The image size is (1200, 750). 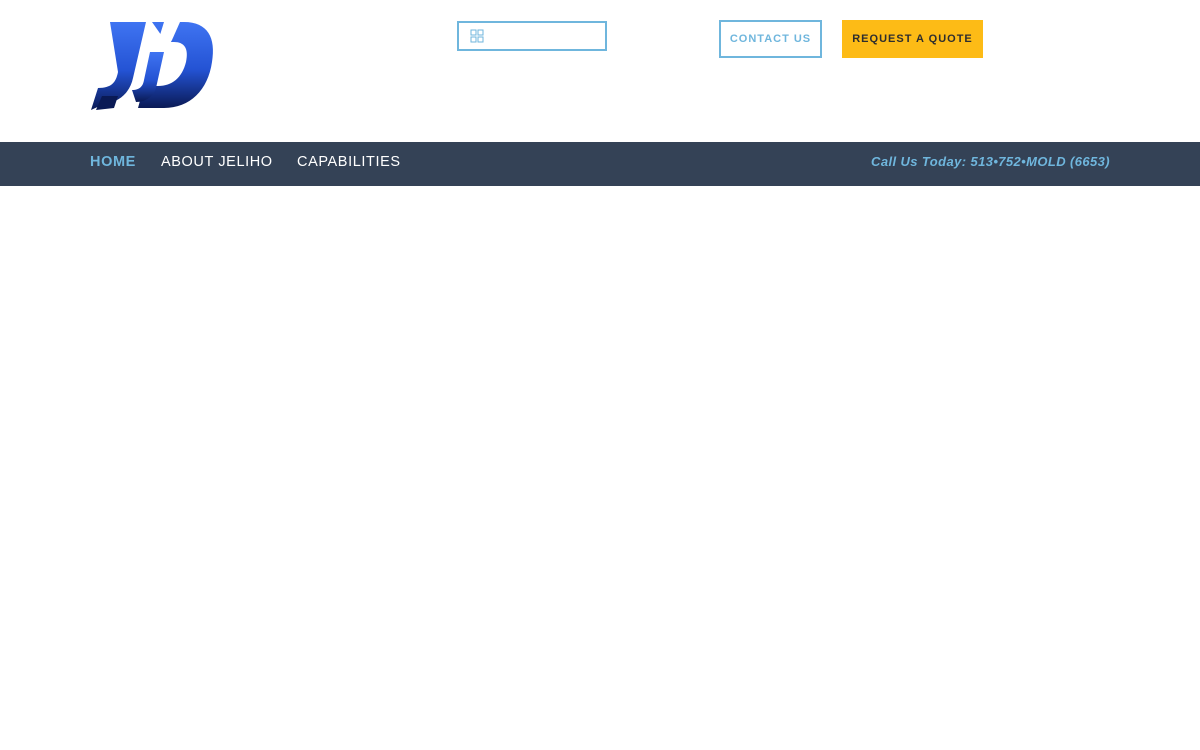 I want to click on logo-icon, so click(x=152, y=66).